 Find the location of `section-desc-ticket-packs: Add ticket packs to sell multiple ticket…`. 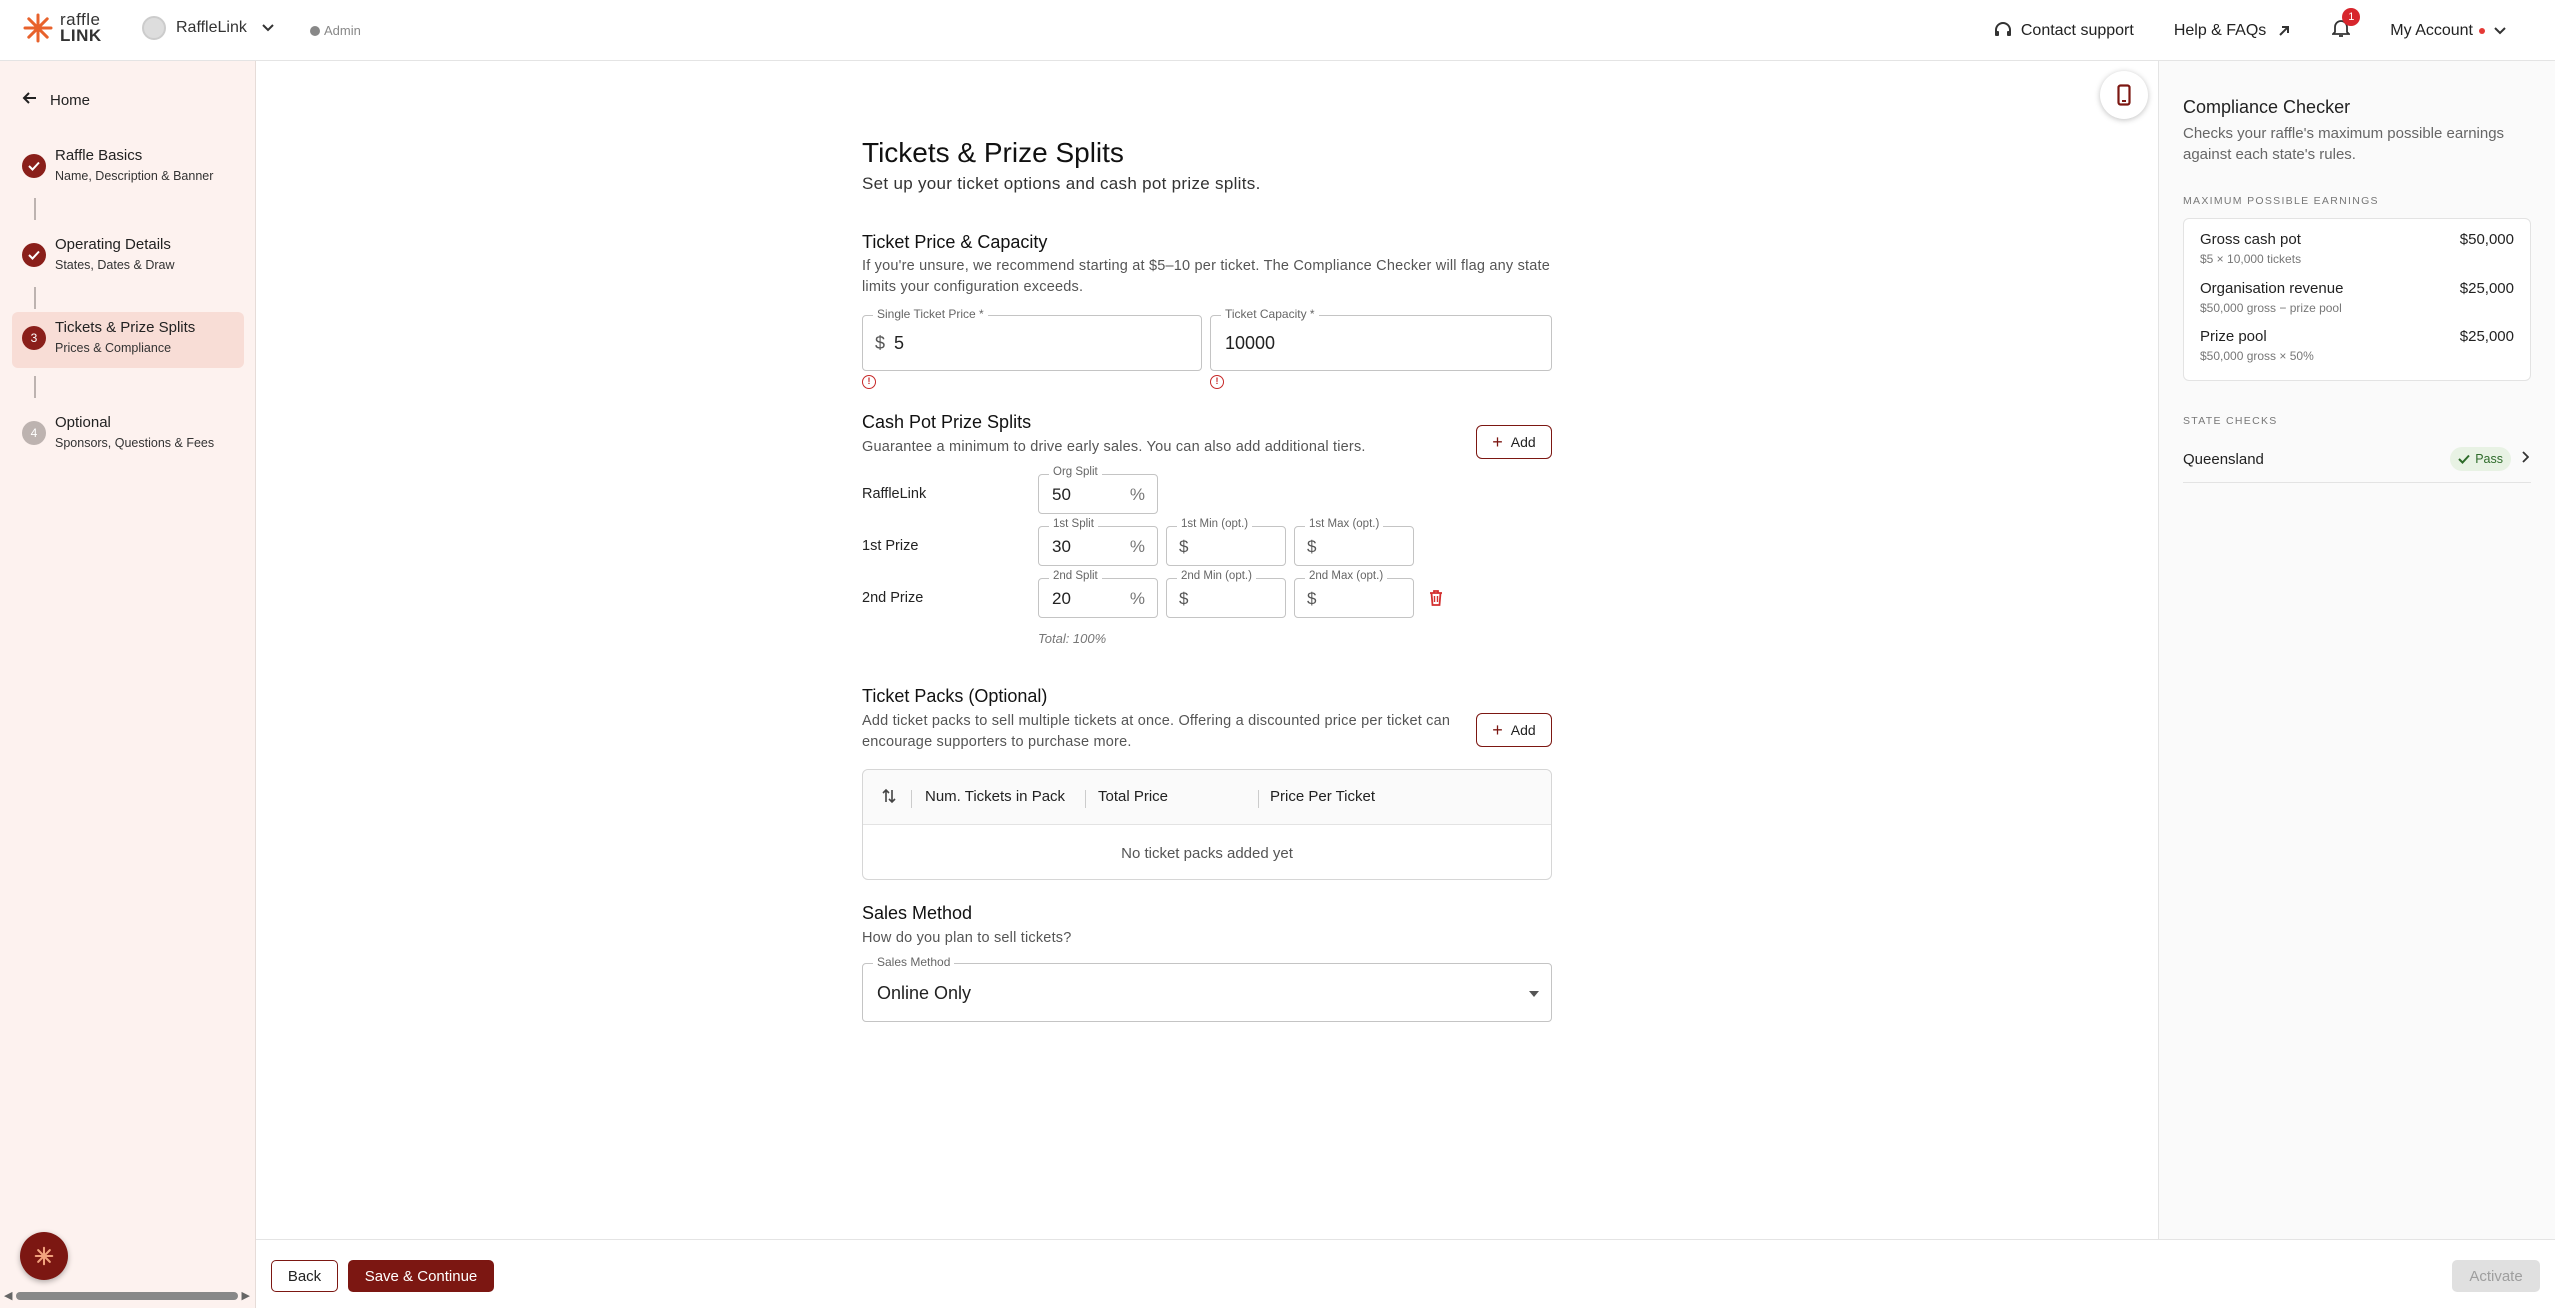

section-desc-ticket-packs: Add ticket packs to sell multiple ticket… is located at coordinates (1156, 731).